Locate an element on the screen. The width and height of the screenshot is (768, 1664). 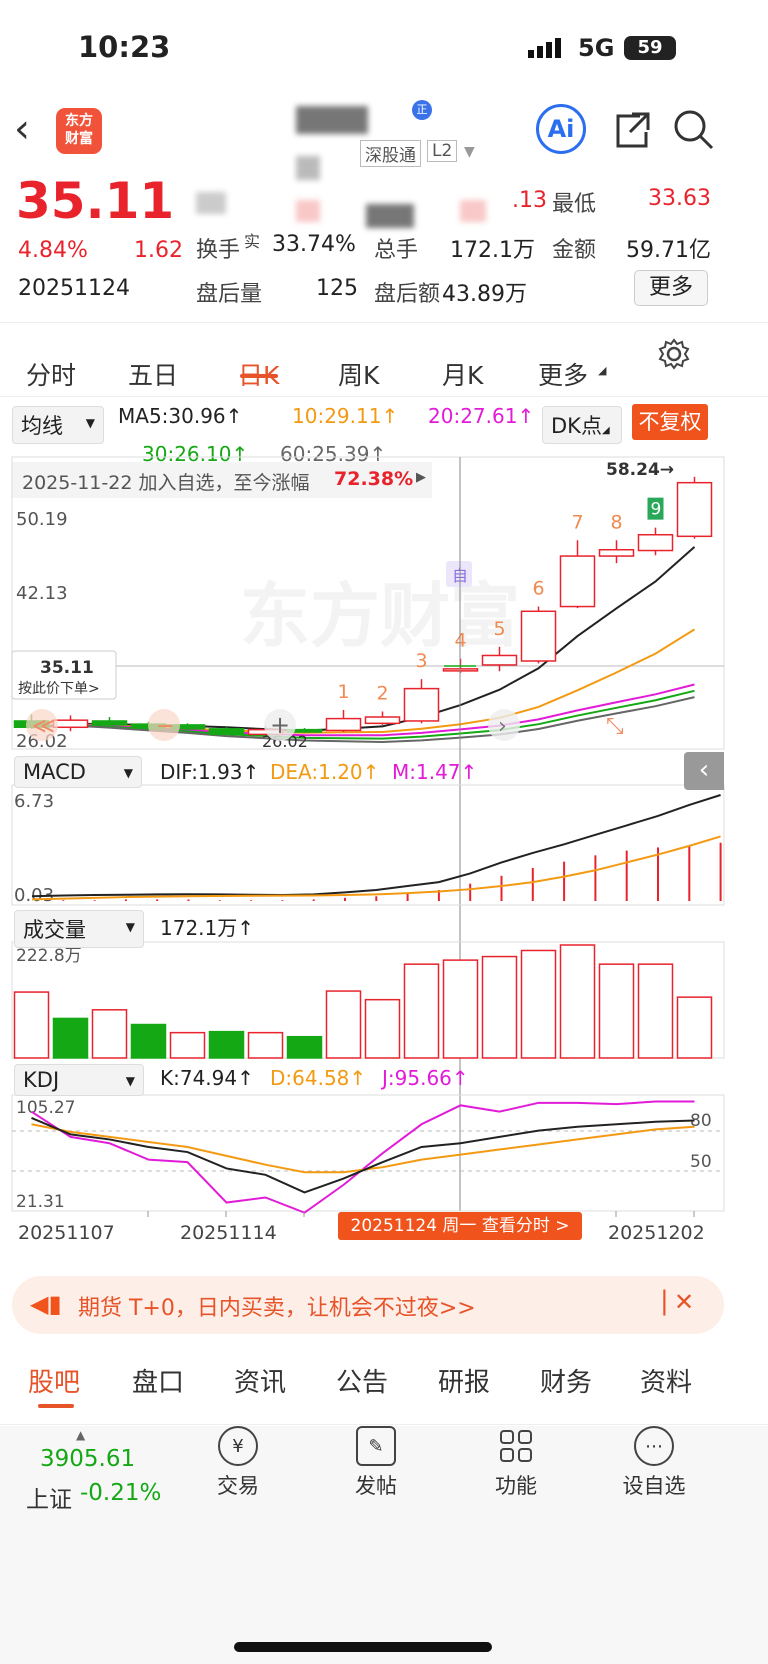
ma5-label: MA5:30.96↑ is located at coordinates (180, 416).